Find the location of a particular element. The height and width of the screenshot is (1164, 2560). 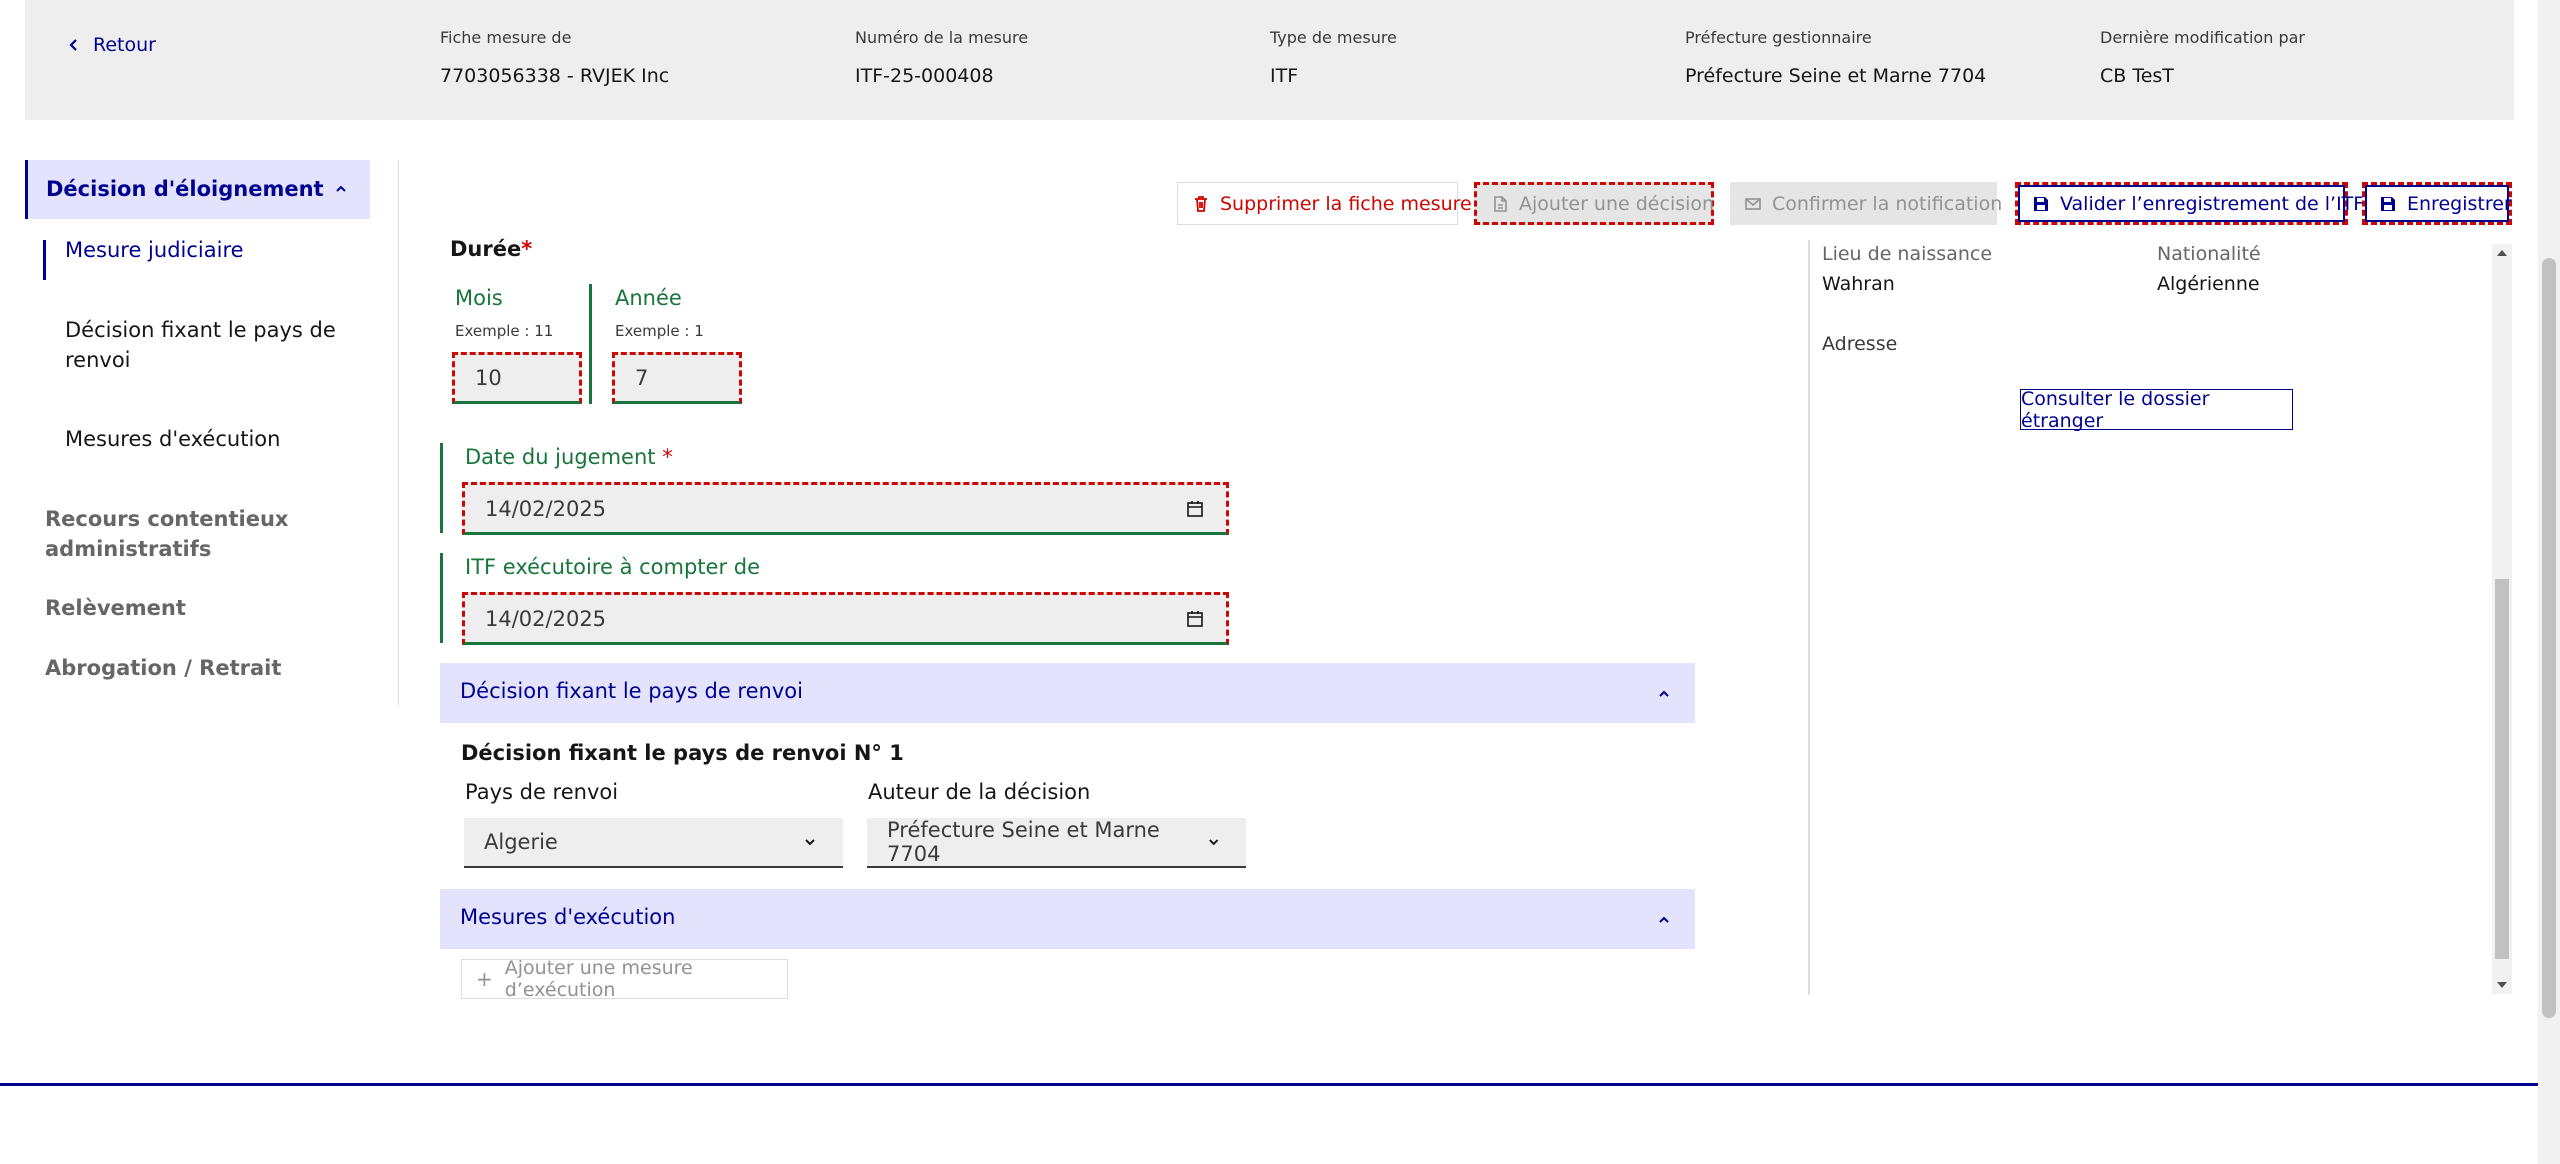

sidebar-item-relevement: Relèvement is located at coordinates (115, 608).